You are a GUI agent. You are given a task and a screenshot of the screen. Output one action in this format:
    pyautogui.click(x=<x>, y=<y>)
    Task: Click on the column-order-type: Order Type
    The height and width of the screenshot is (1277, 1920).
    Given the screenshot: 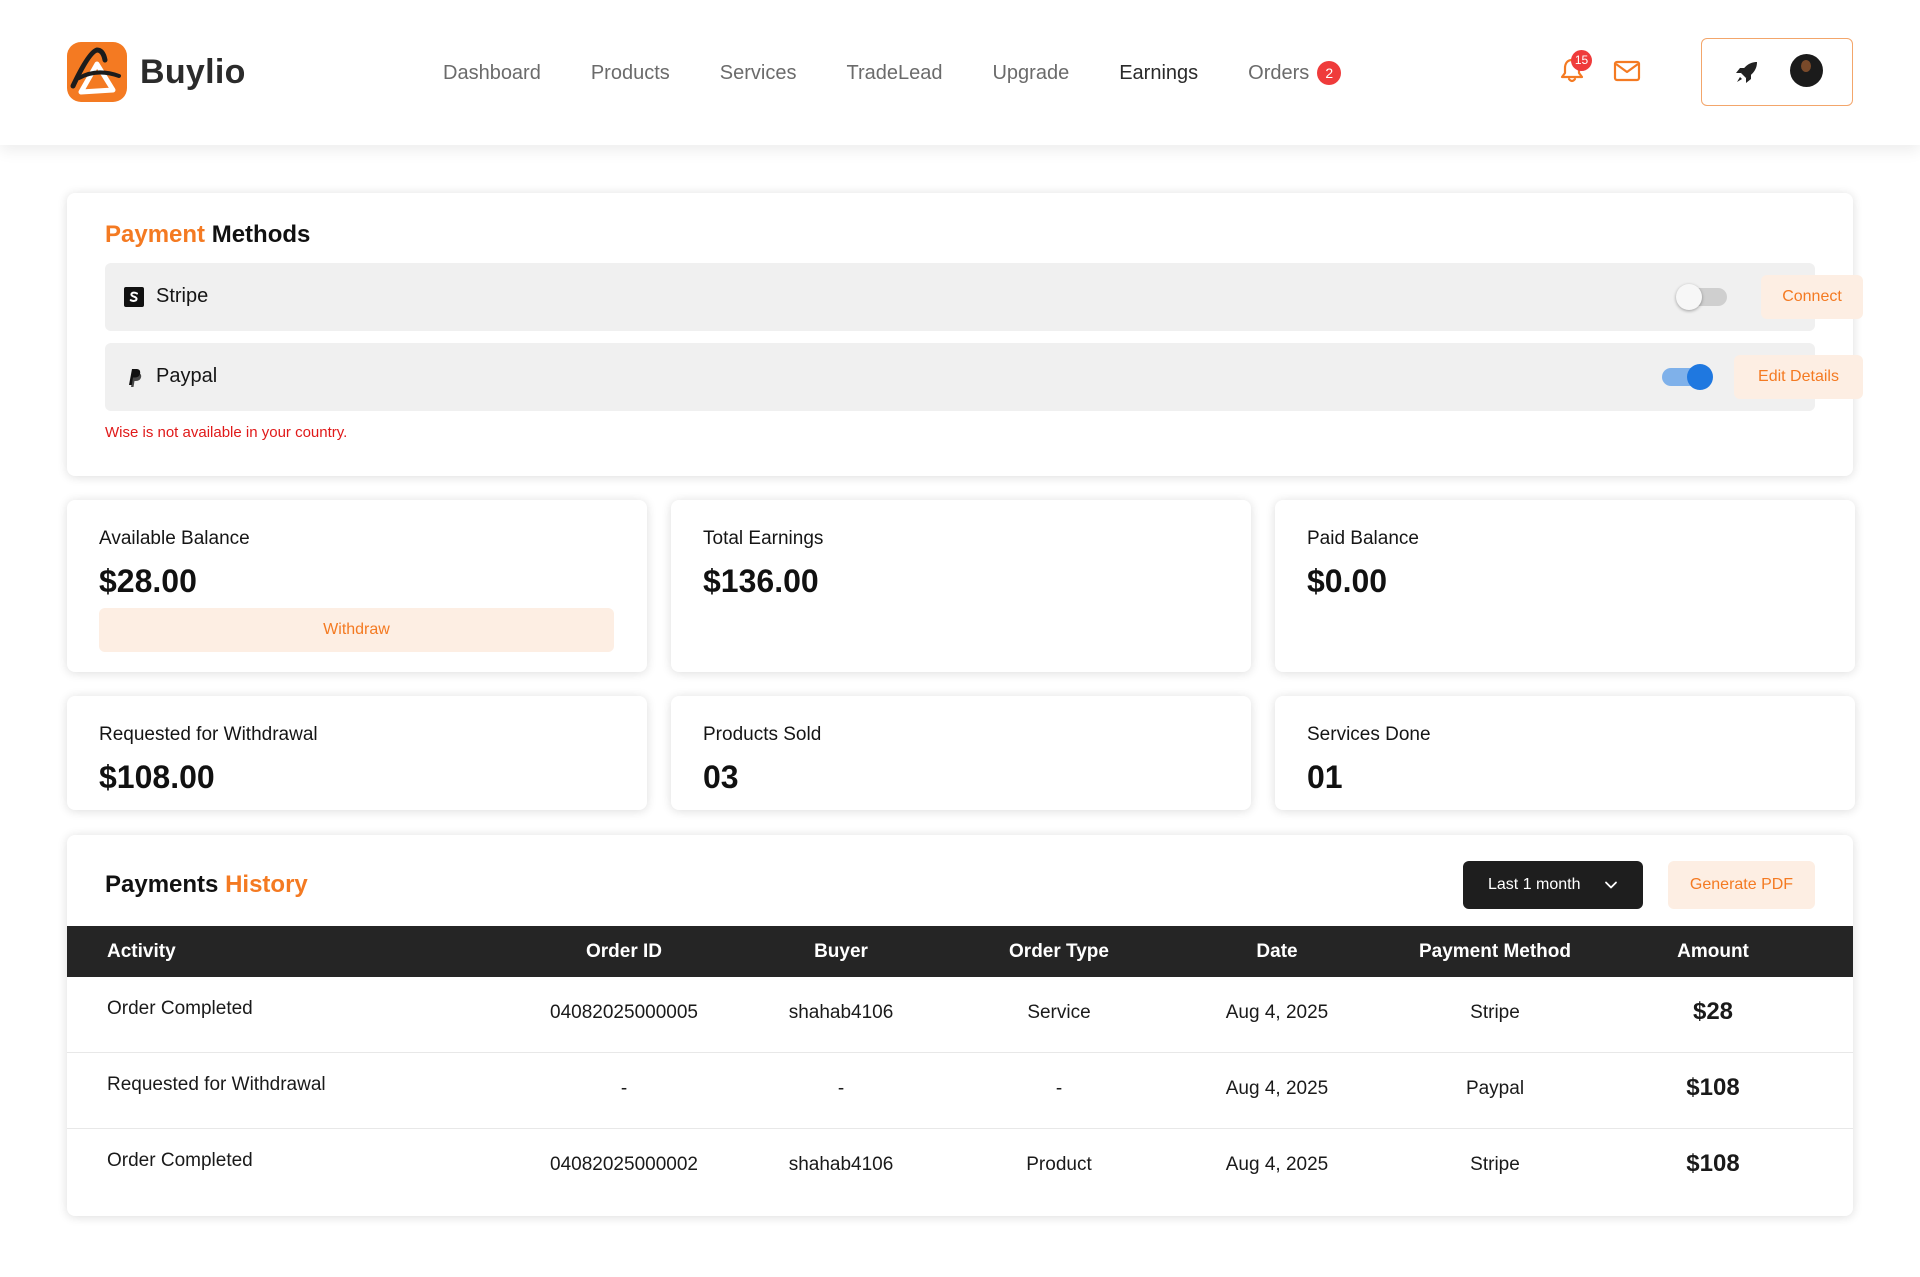 What is the action you would take?
    pyautogui.click(x=1059, y=951)
    